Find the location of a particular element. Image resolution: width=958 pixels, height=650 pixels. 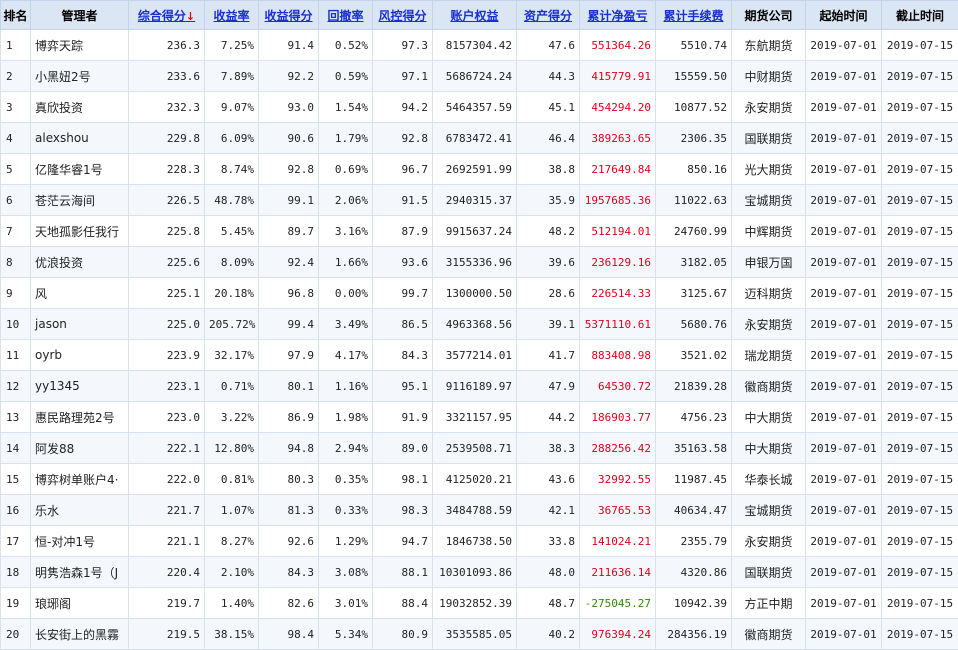

rank-cell: 9 is located at coordinates (16, 293).